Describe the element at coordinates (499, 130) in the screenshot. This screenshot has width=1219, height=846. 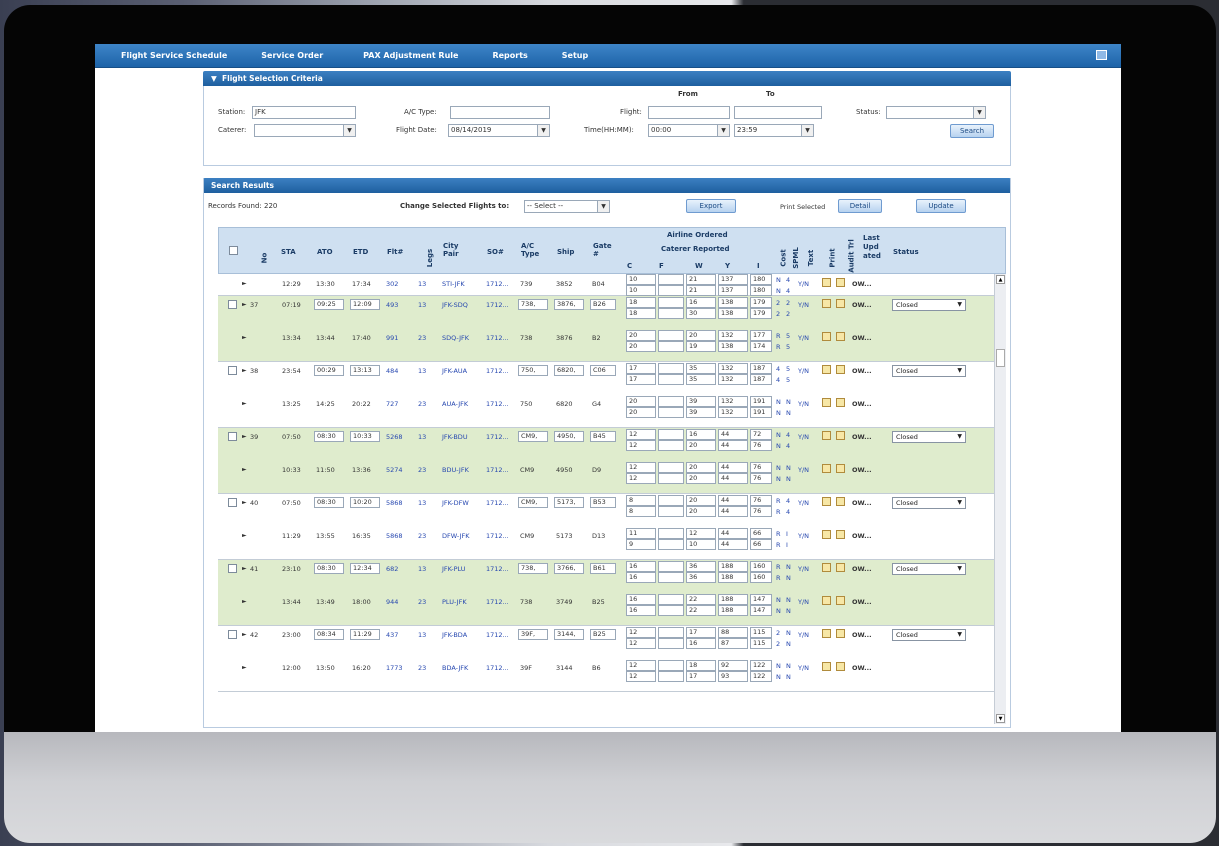
I see `flight-date-select: 08/14/2019 ▼` at that location.